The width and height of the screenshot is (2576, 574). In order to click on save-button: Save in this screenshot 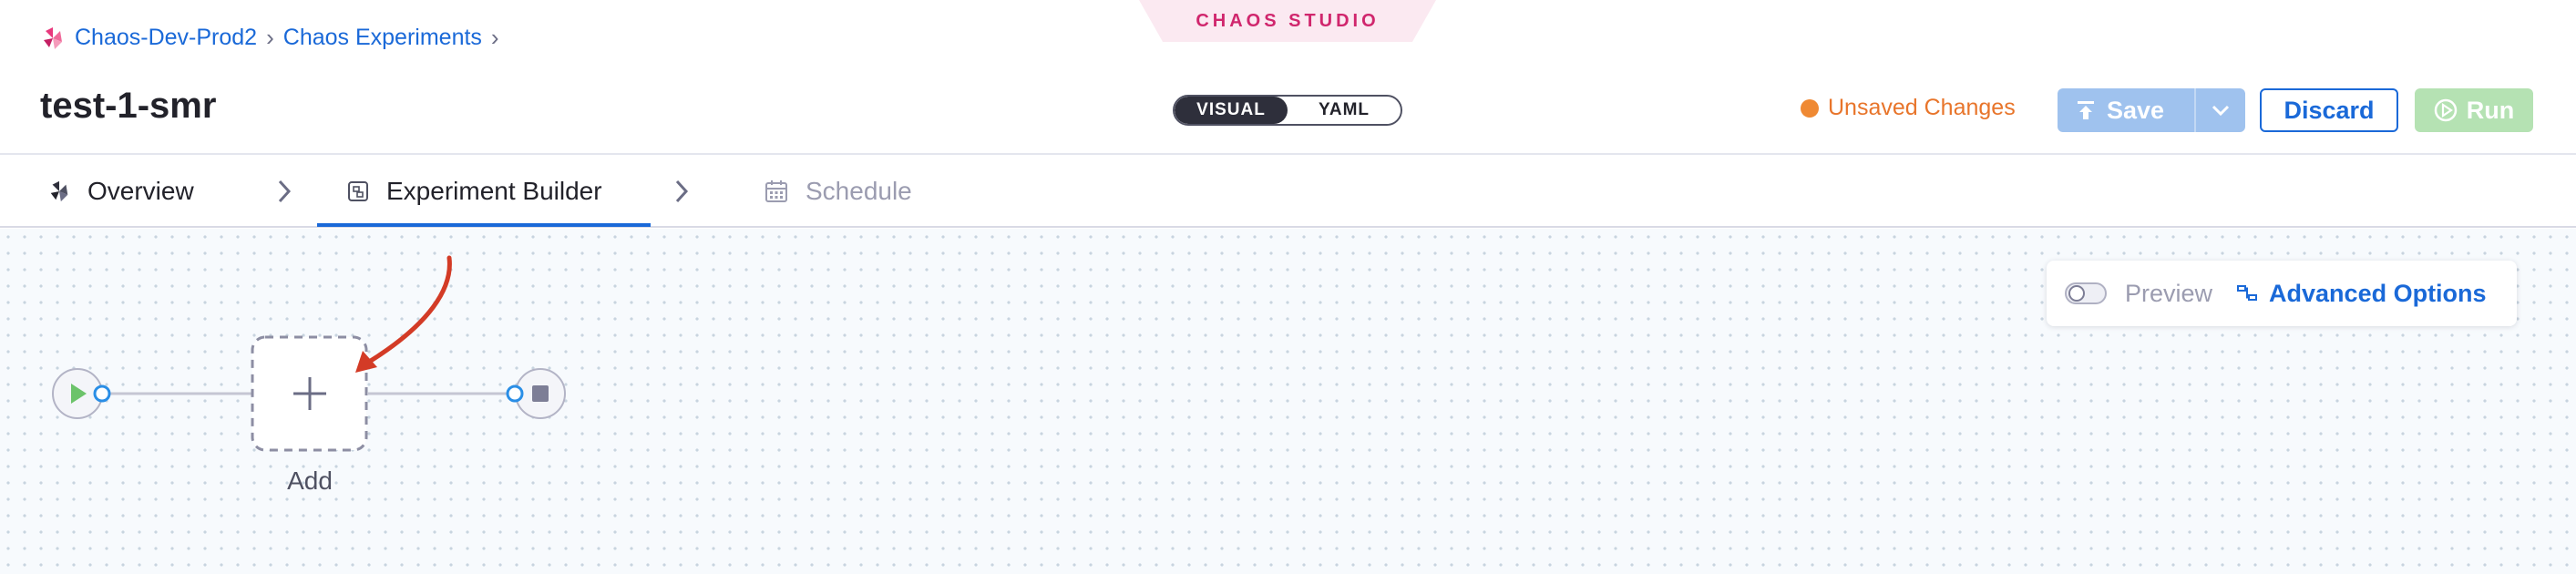, I will do `click(2126, 110)`.